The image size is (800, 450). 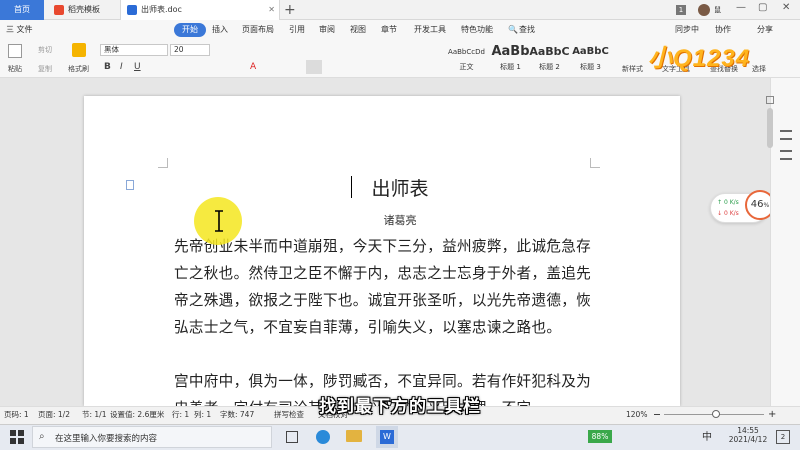 What do you see at coordinates (15, 69) in the screenshot?
I see `paste-button: 粘贴` at bounding box center [15, 69].